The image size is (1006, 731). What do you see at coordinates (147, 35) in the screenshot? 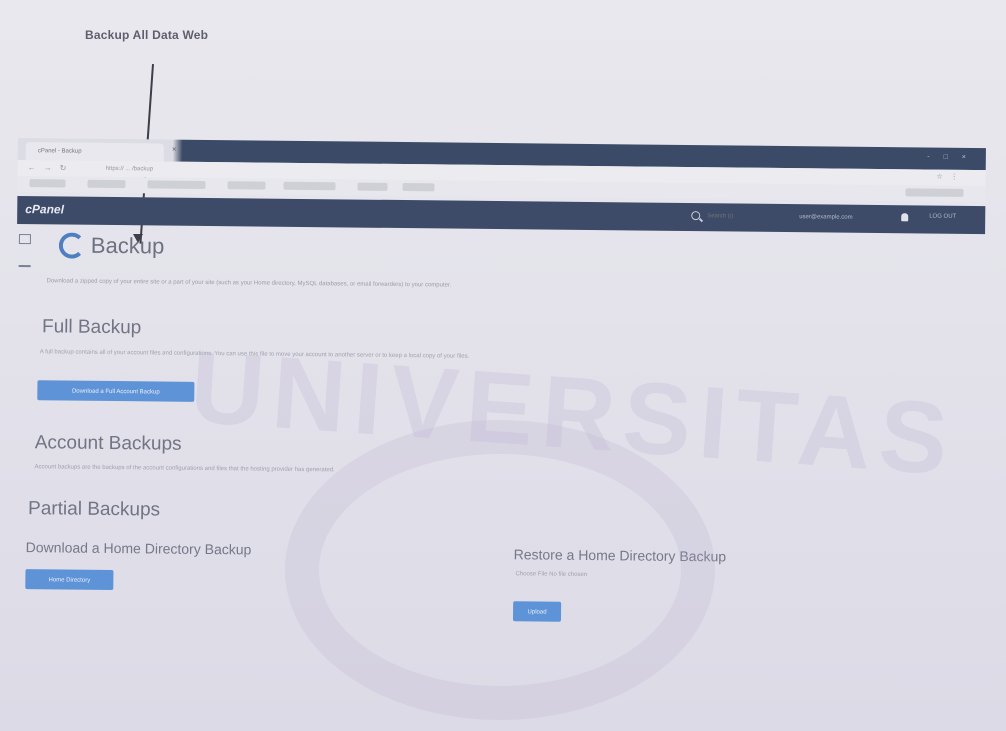
I see `annotation-label: Backup All Data Web` at bounding box center [147, 35].